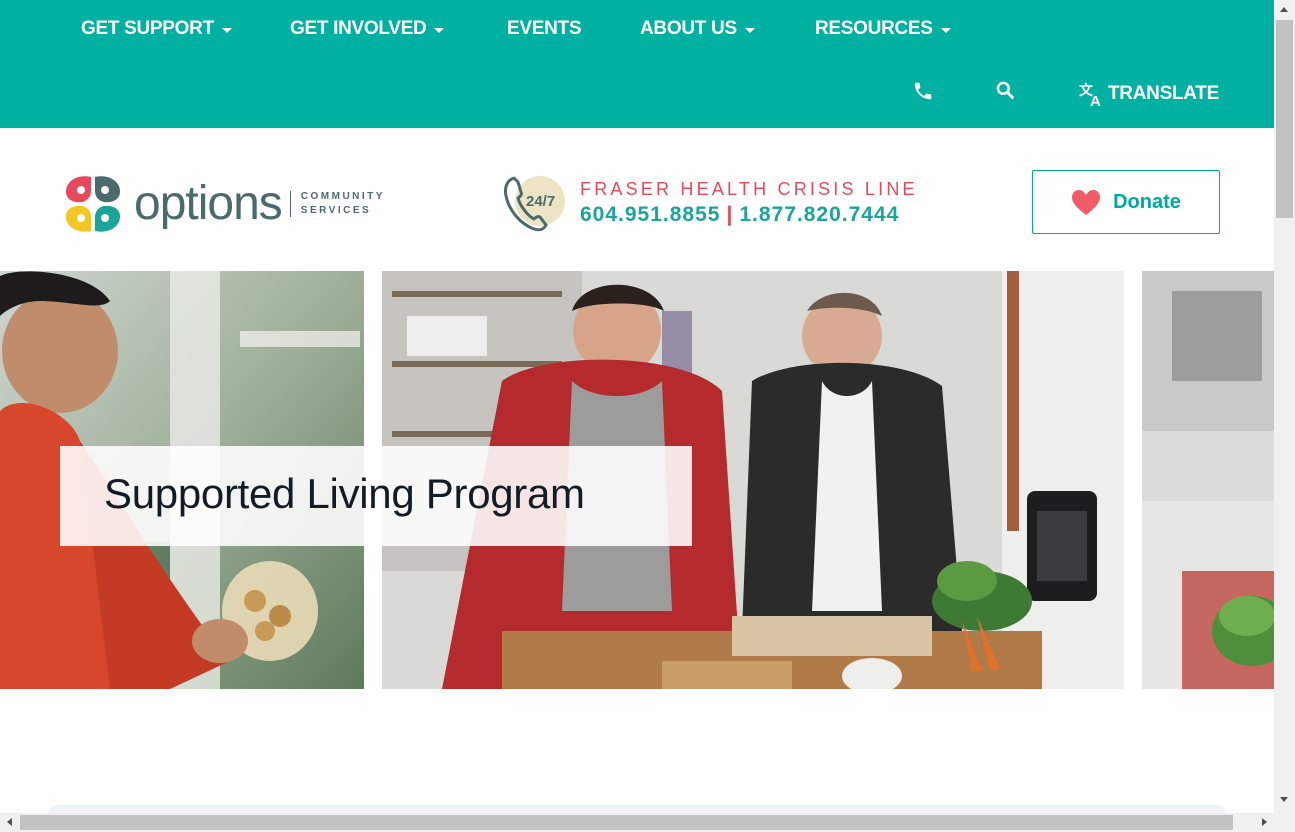 The height and width of the screenshot is (832, 1295). I want to click on heart-icon, so click(1086, 202).